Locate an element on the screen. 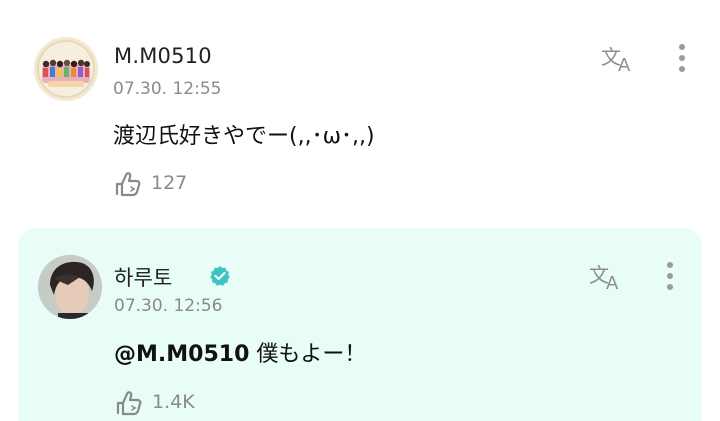  timestamp: 07.30. 12:56 is located at coordinates (168, 306).